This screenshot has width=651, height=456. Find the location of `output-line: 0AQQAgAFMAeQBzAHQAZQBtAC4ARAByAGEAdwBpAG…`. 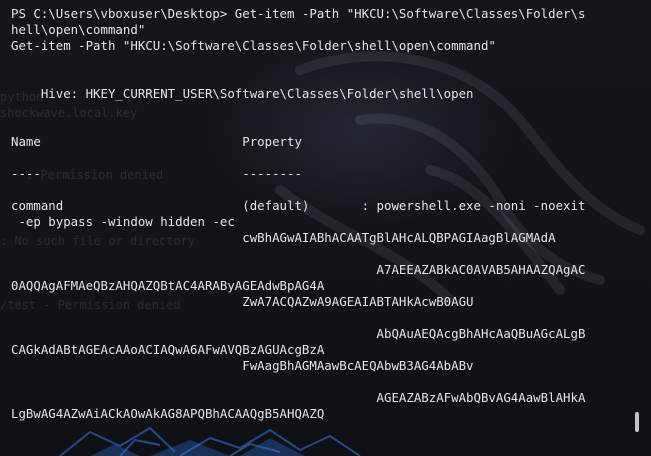

output-line: 0AQQAgAFMAeQBzAHQAZQBtAC4ARAByAGEAdwBpAG… is located at coordinates (168, 285).